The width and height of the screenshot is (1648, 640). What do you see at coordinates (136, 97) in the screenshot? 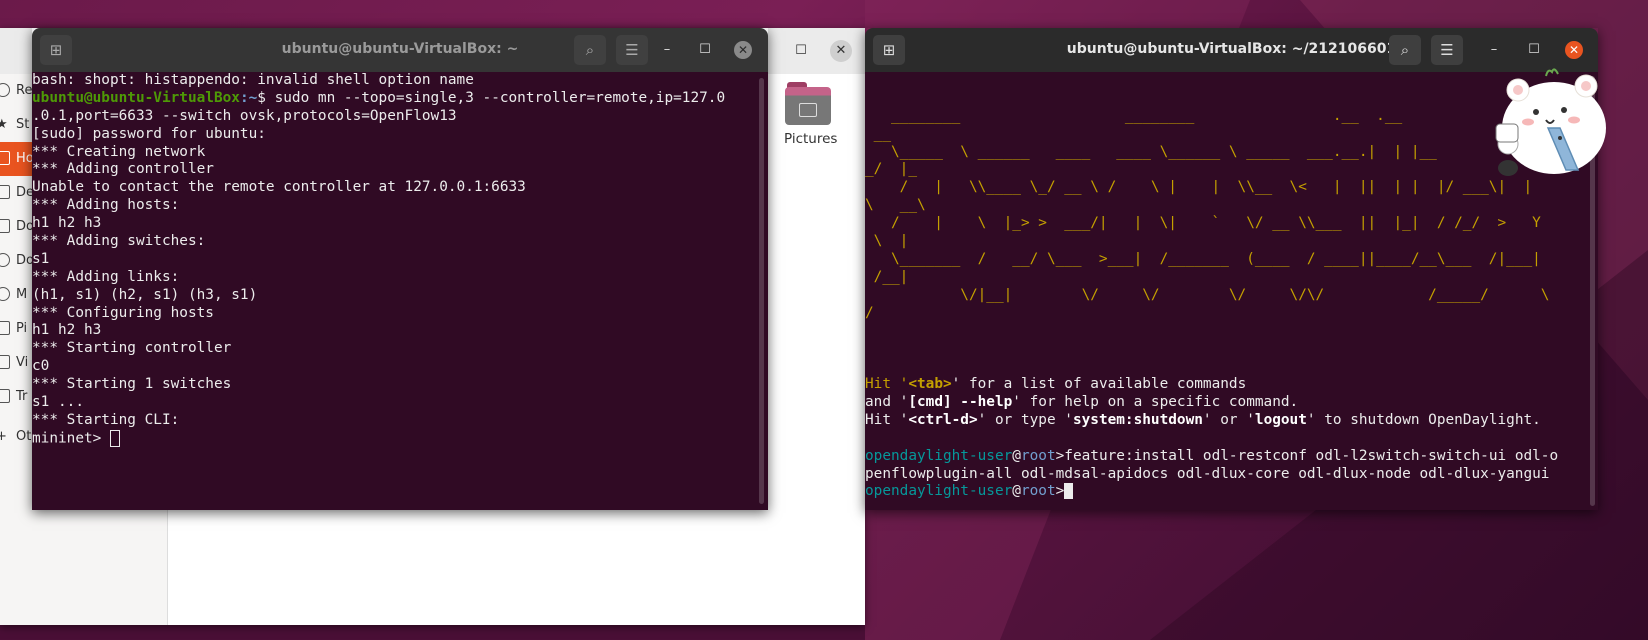
I see `prompt-user: ubuntu@ubuntu-VirtualBox` at bounding box center [136, 97].